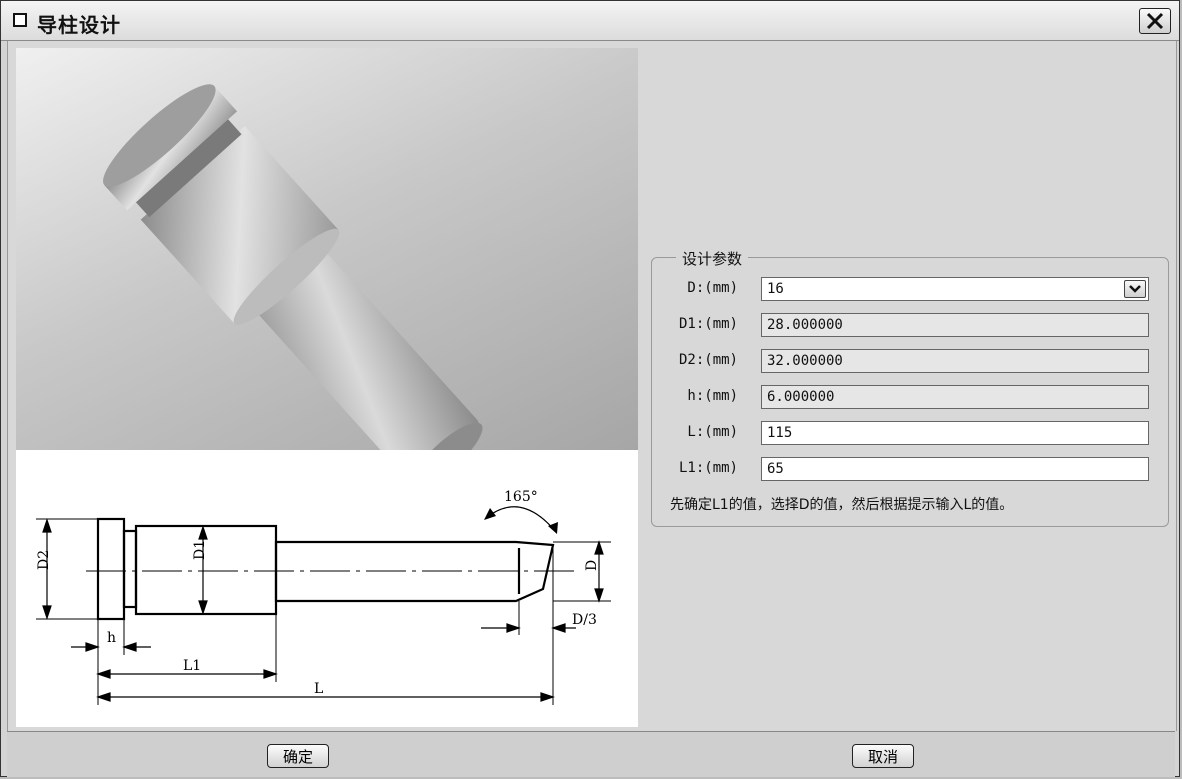  I want to click on l1-label: L1, so click(192, 666).